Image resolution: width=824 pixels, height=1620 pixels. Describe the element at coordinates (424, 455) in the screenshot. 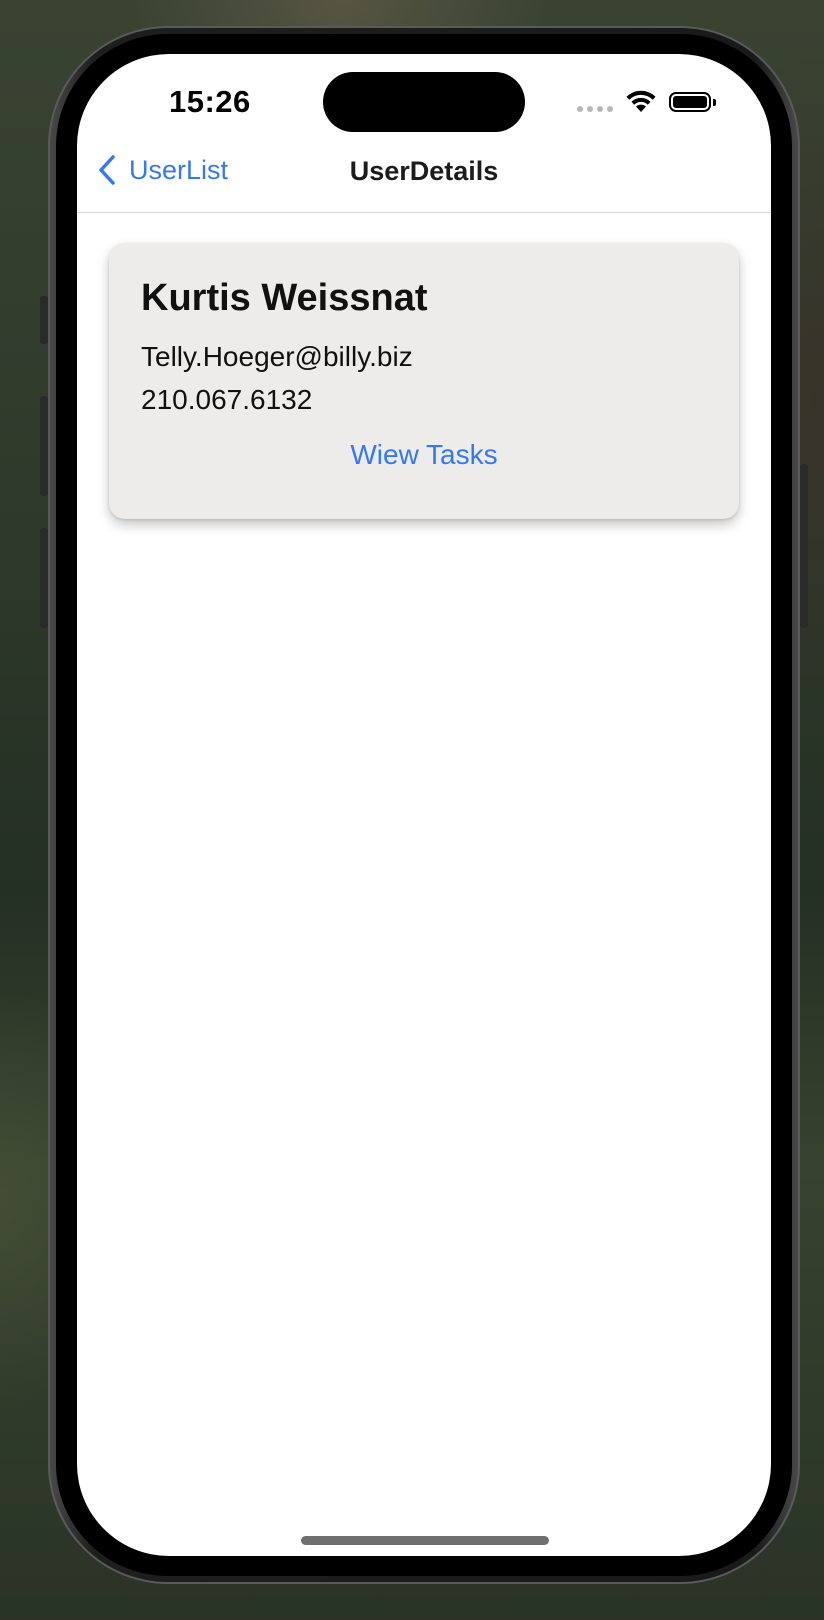

I see `view-tasks-button: Wiew Tasks` at that location.